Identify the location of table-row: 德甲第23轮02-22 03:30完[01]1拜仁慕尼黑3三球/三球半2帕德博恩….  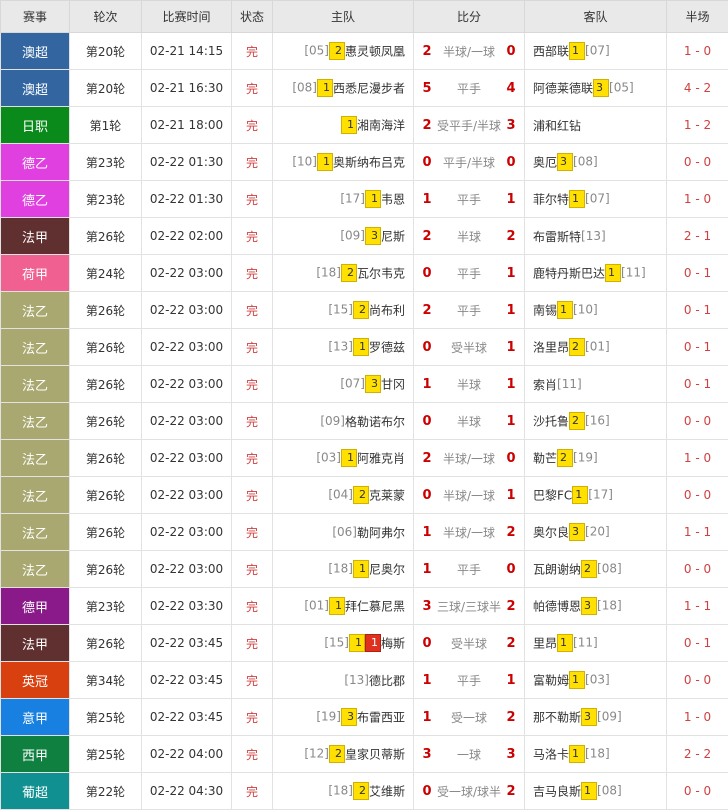
(364, 606).